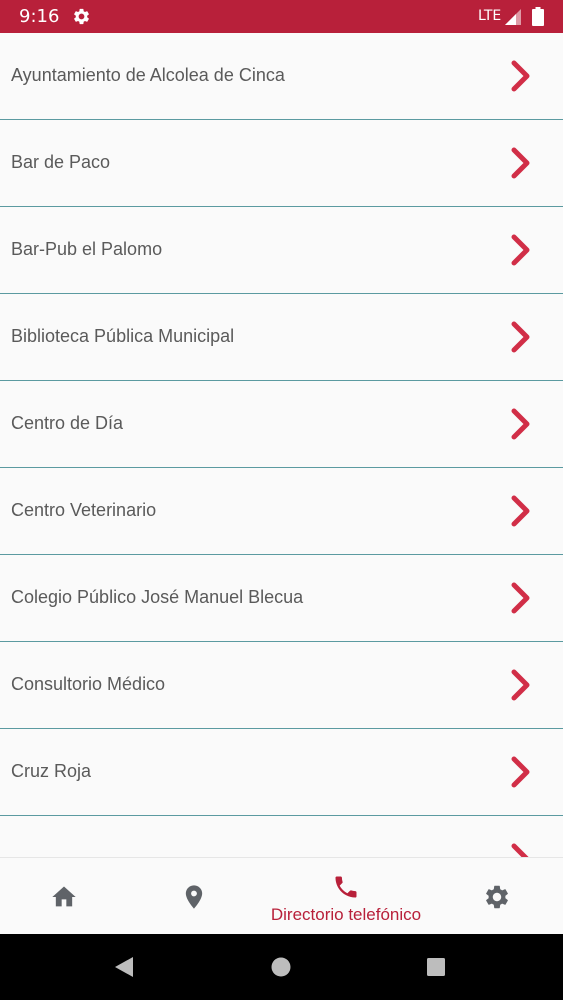  What do you see at coordinates (61, 162) in the screenshot?
I see `list-item-label: Bar de Paco` at bounding box center [61, 162].